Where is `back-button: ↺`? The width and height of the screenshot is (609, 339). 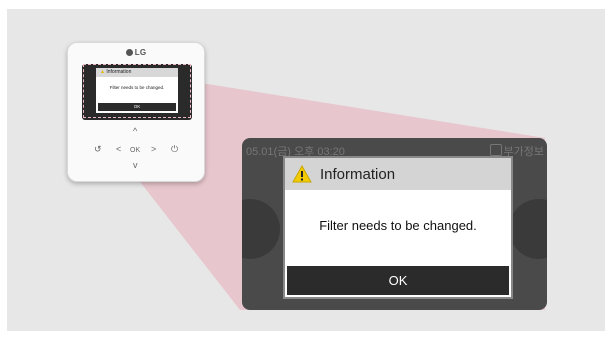
back-button: ↺ is located at coordinates (98, 149).